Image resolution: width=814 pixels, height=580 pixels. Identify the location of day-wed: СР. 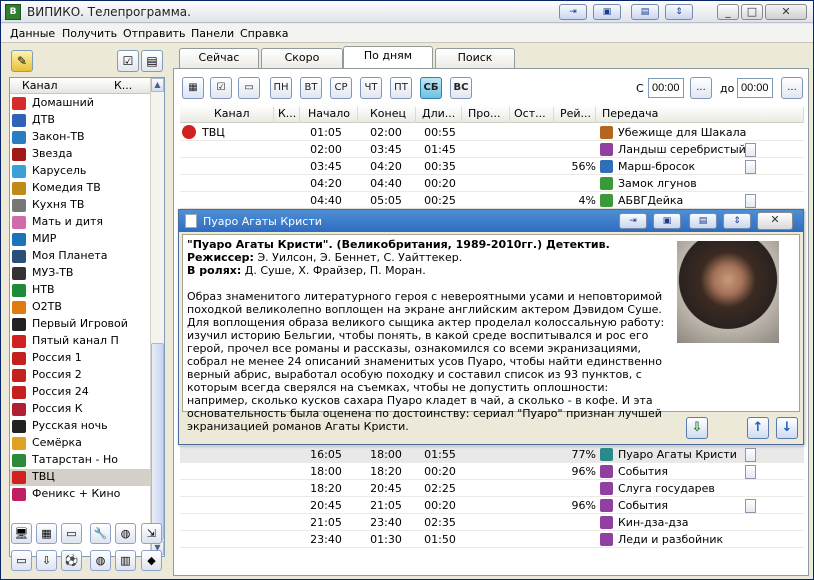
(341, 88).